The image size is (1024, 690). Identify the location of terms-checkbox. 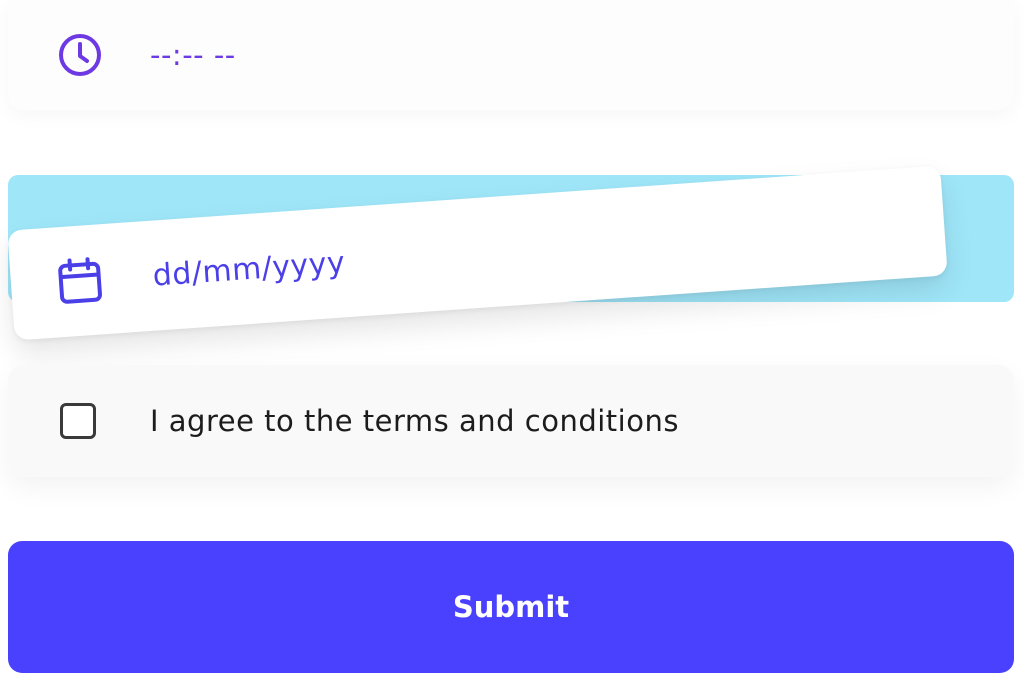
(78, 421).